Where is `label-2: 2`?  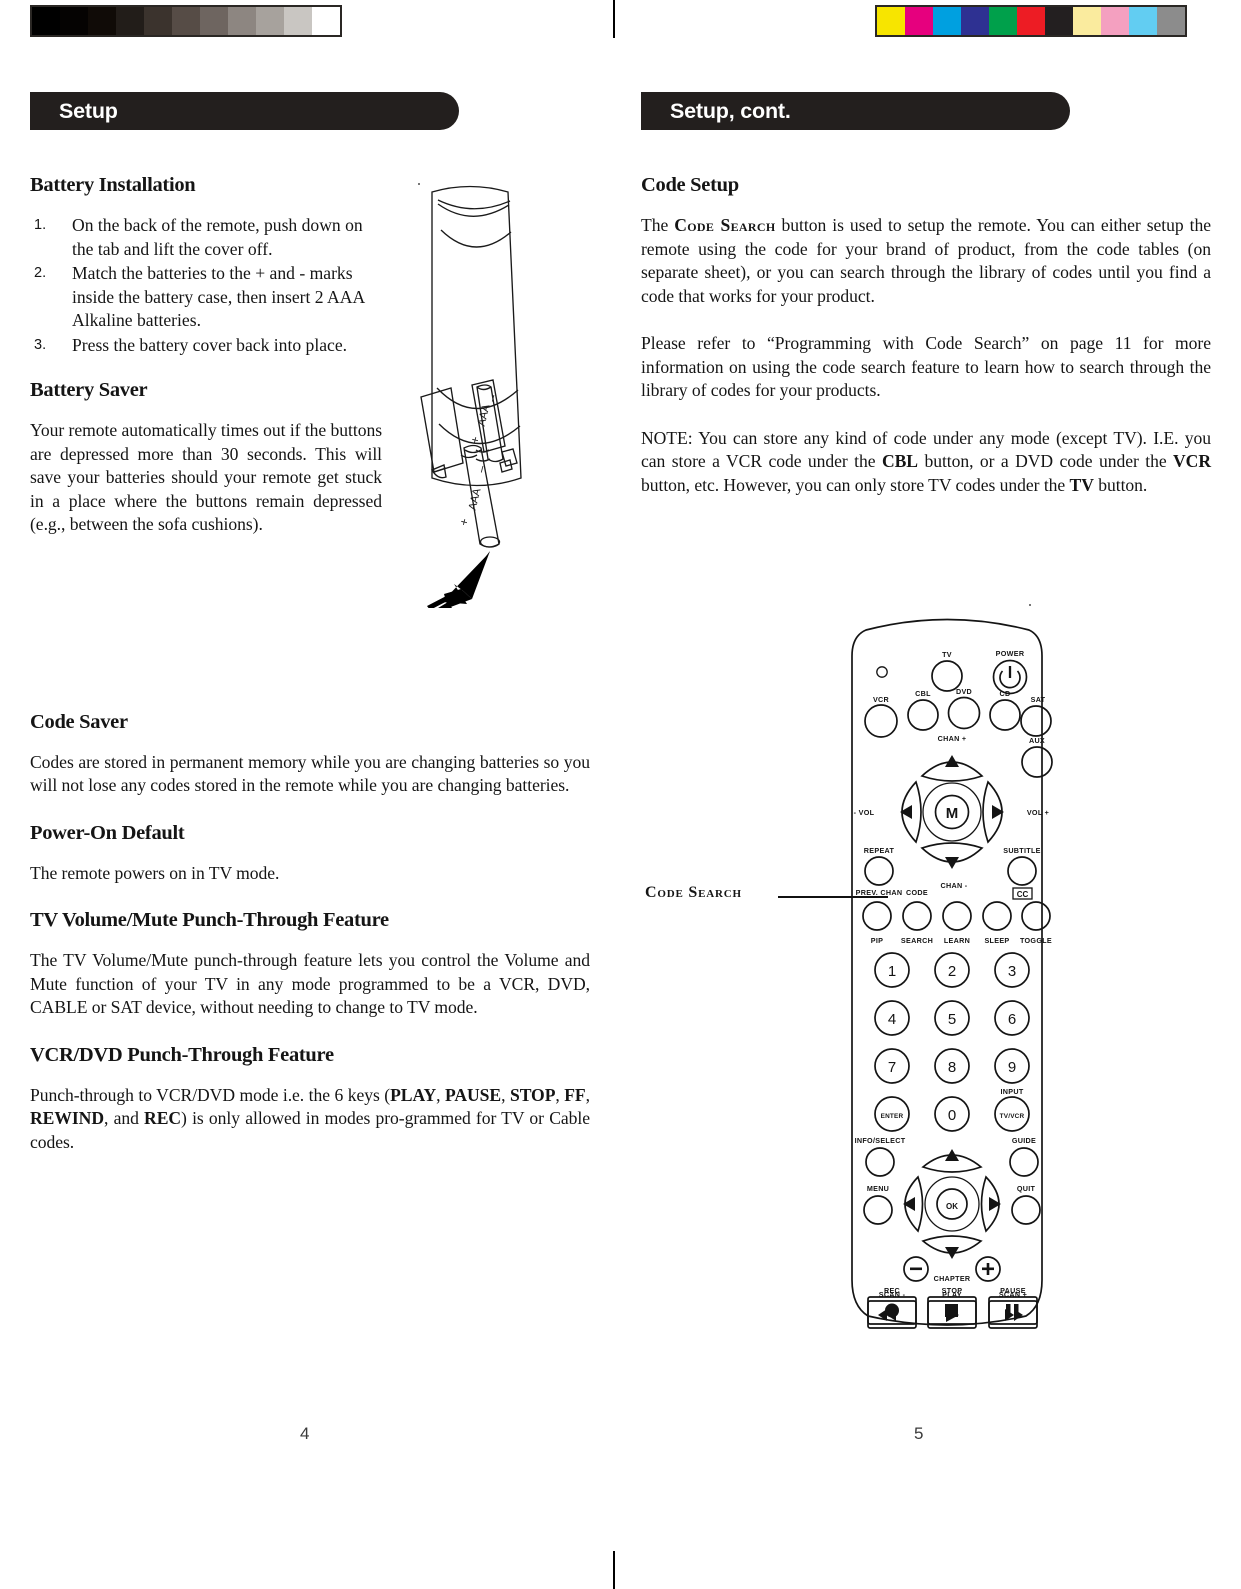 label-2: 2 is located at coordinates (952, 971).